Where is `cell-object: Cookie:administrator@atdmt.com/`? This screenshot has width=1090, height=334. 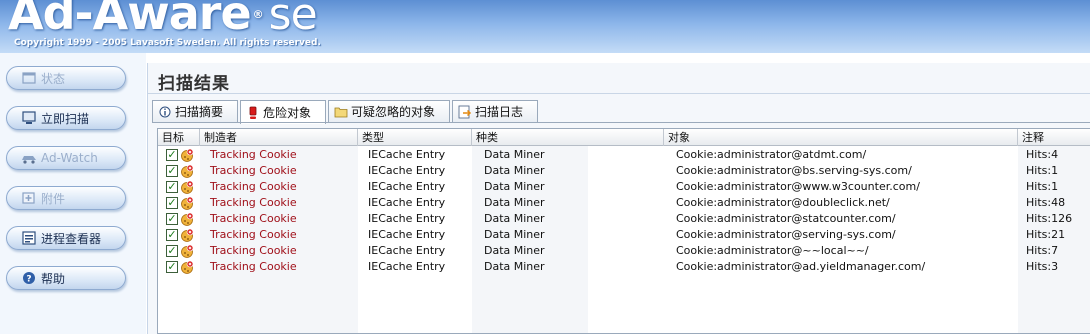
cell-object: Cookie:administrator@atdmt.com/ is located at coordinates (771, 154).